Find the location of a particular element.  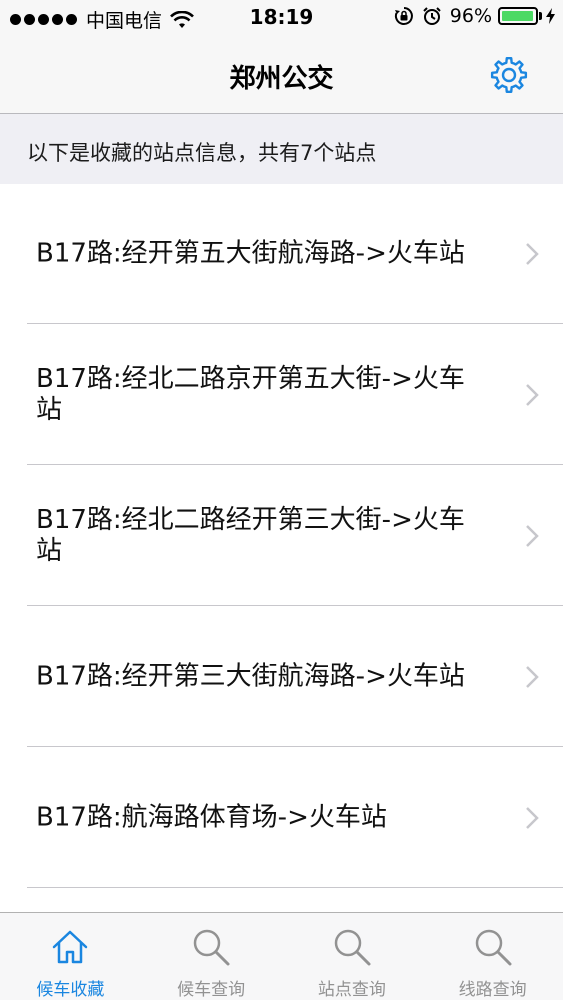

favorites-summary-text: 以下是收藏的站点信息，共有7个站点 is located at coordinates (202, 153).